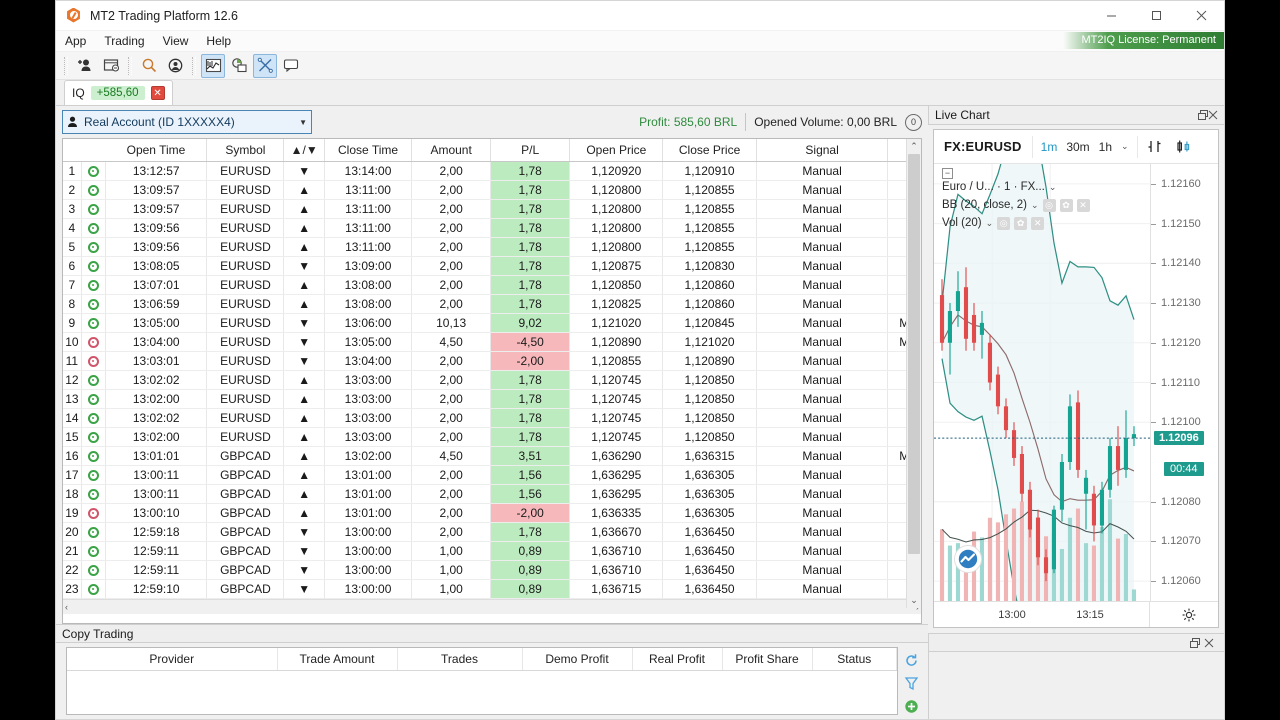 This screenshot has height=720, width=1280. What do you see at coordinates (968, 559) in the screenshot?
I see `tradingview-logo-icon` at bounding box center [968, 559].